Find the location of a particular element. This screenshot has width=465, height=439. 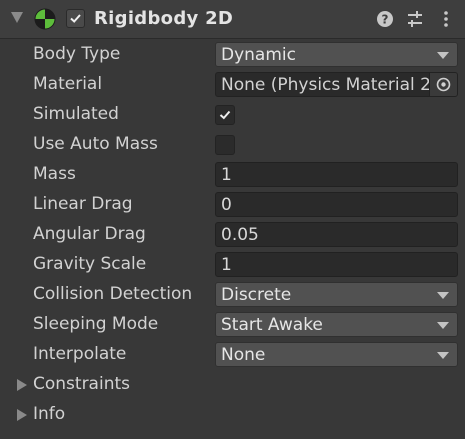

material-row: Material None (Physics Material 2D) is located at coordinates (232, 85).